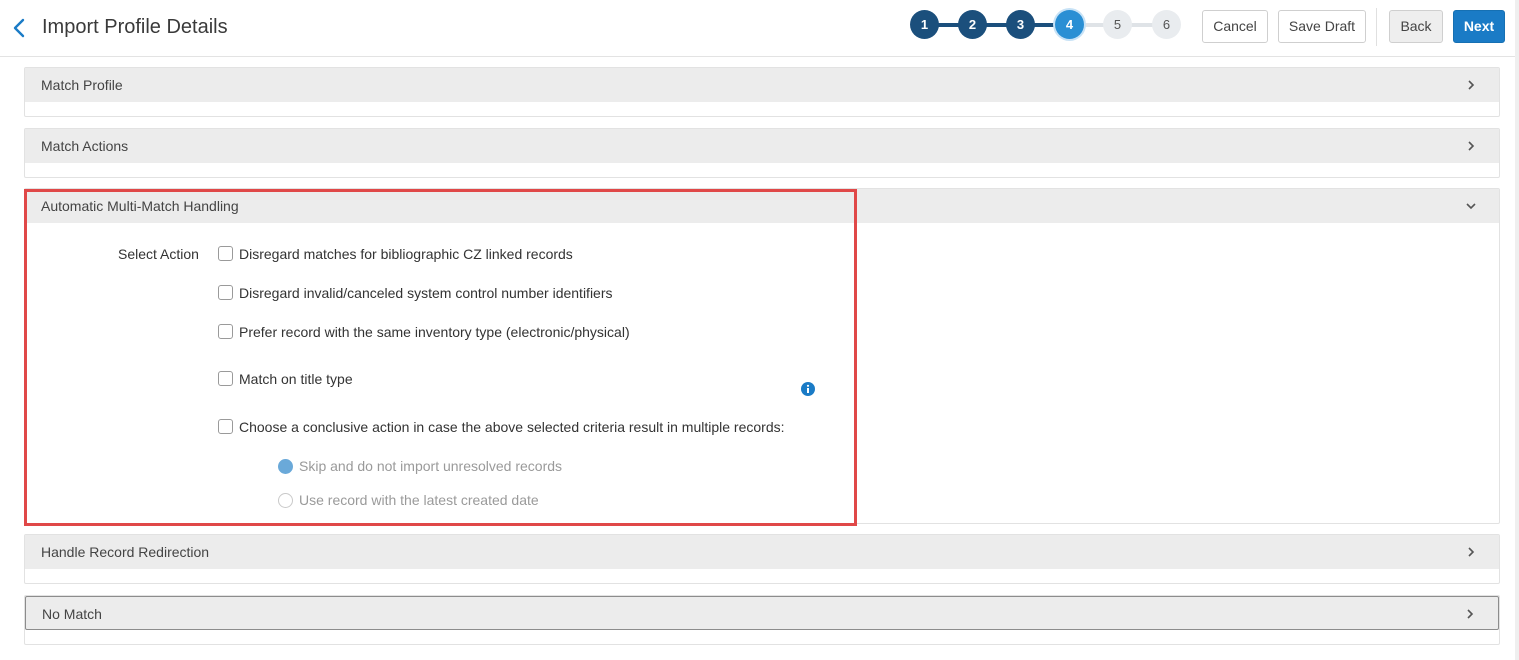 Image resolution: width=1519 pixels, height=660 pixels. What do you see at coordinates (1117, 24) in the screenshot?
I see `step-5: 5` at bounding box center [1117, 24].